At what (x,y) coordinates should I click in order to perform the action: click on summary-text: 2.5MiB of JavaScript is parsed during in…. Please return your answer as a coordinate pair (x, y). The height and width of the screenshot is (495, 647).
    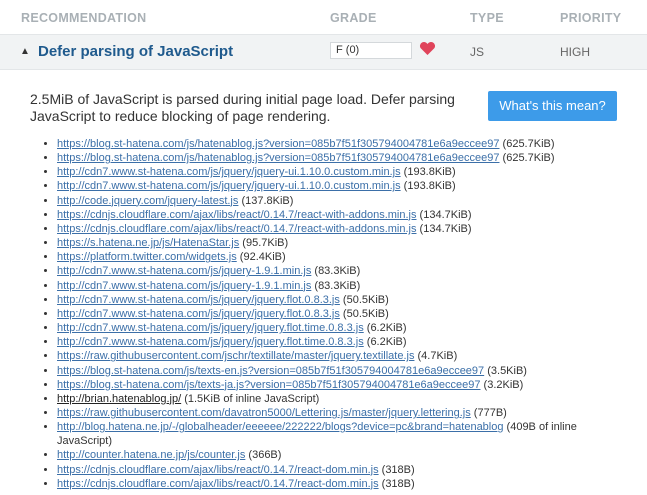
    Looking at the image, I should click on (242, 107).